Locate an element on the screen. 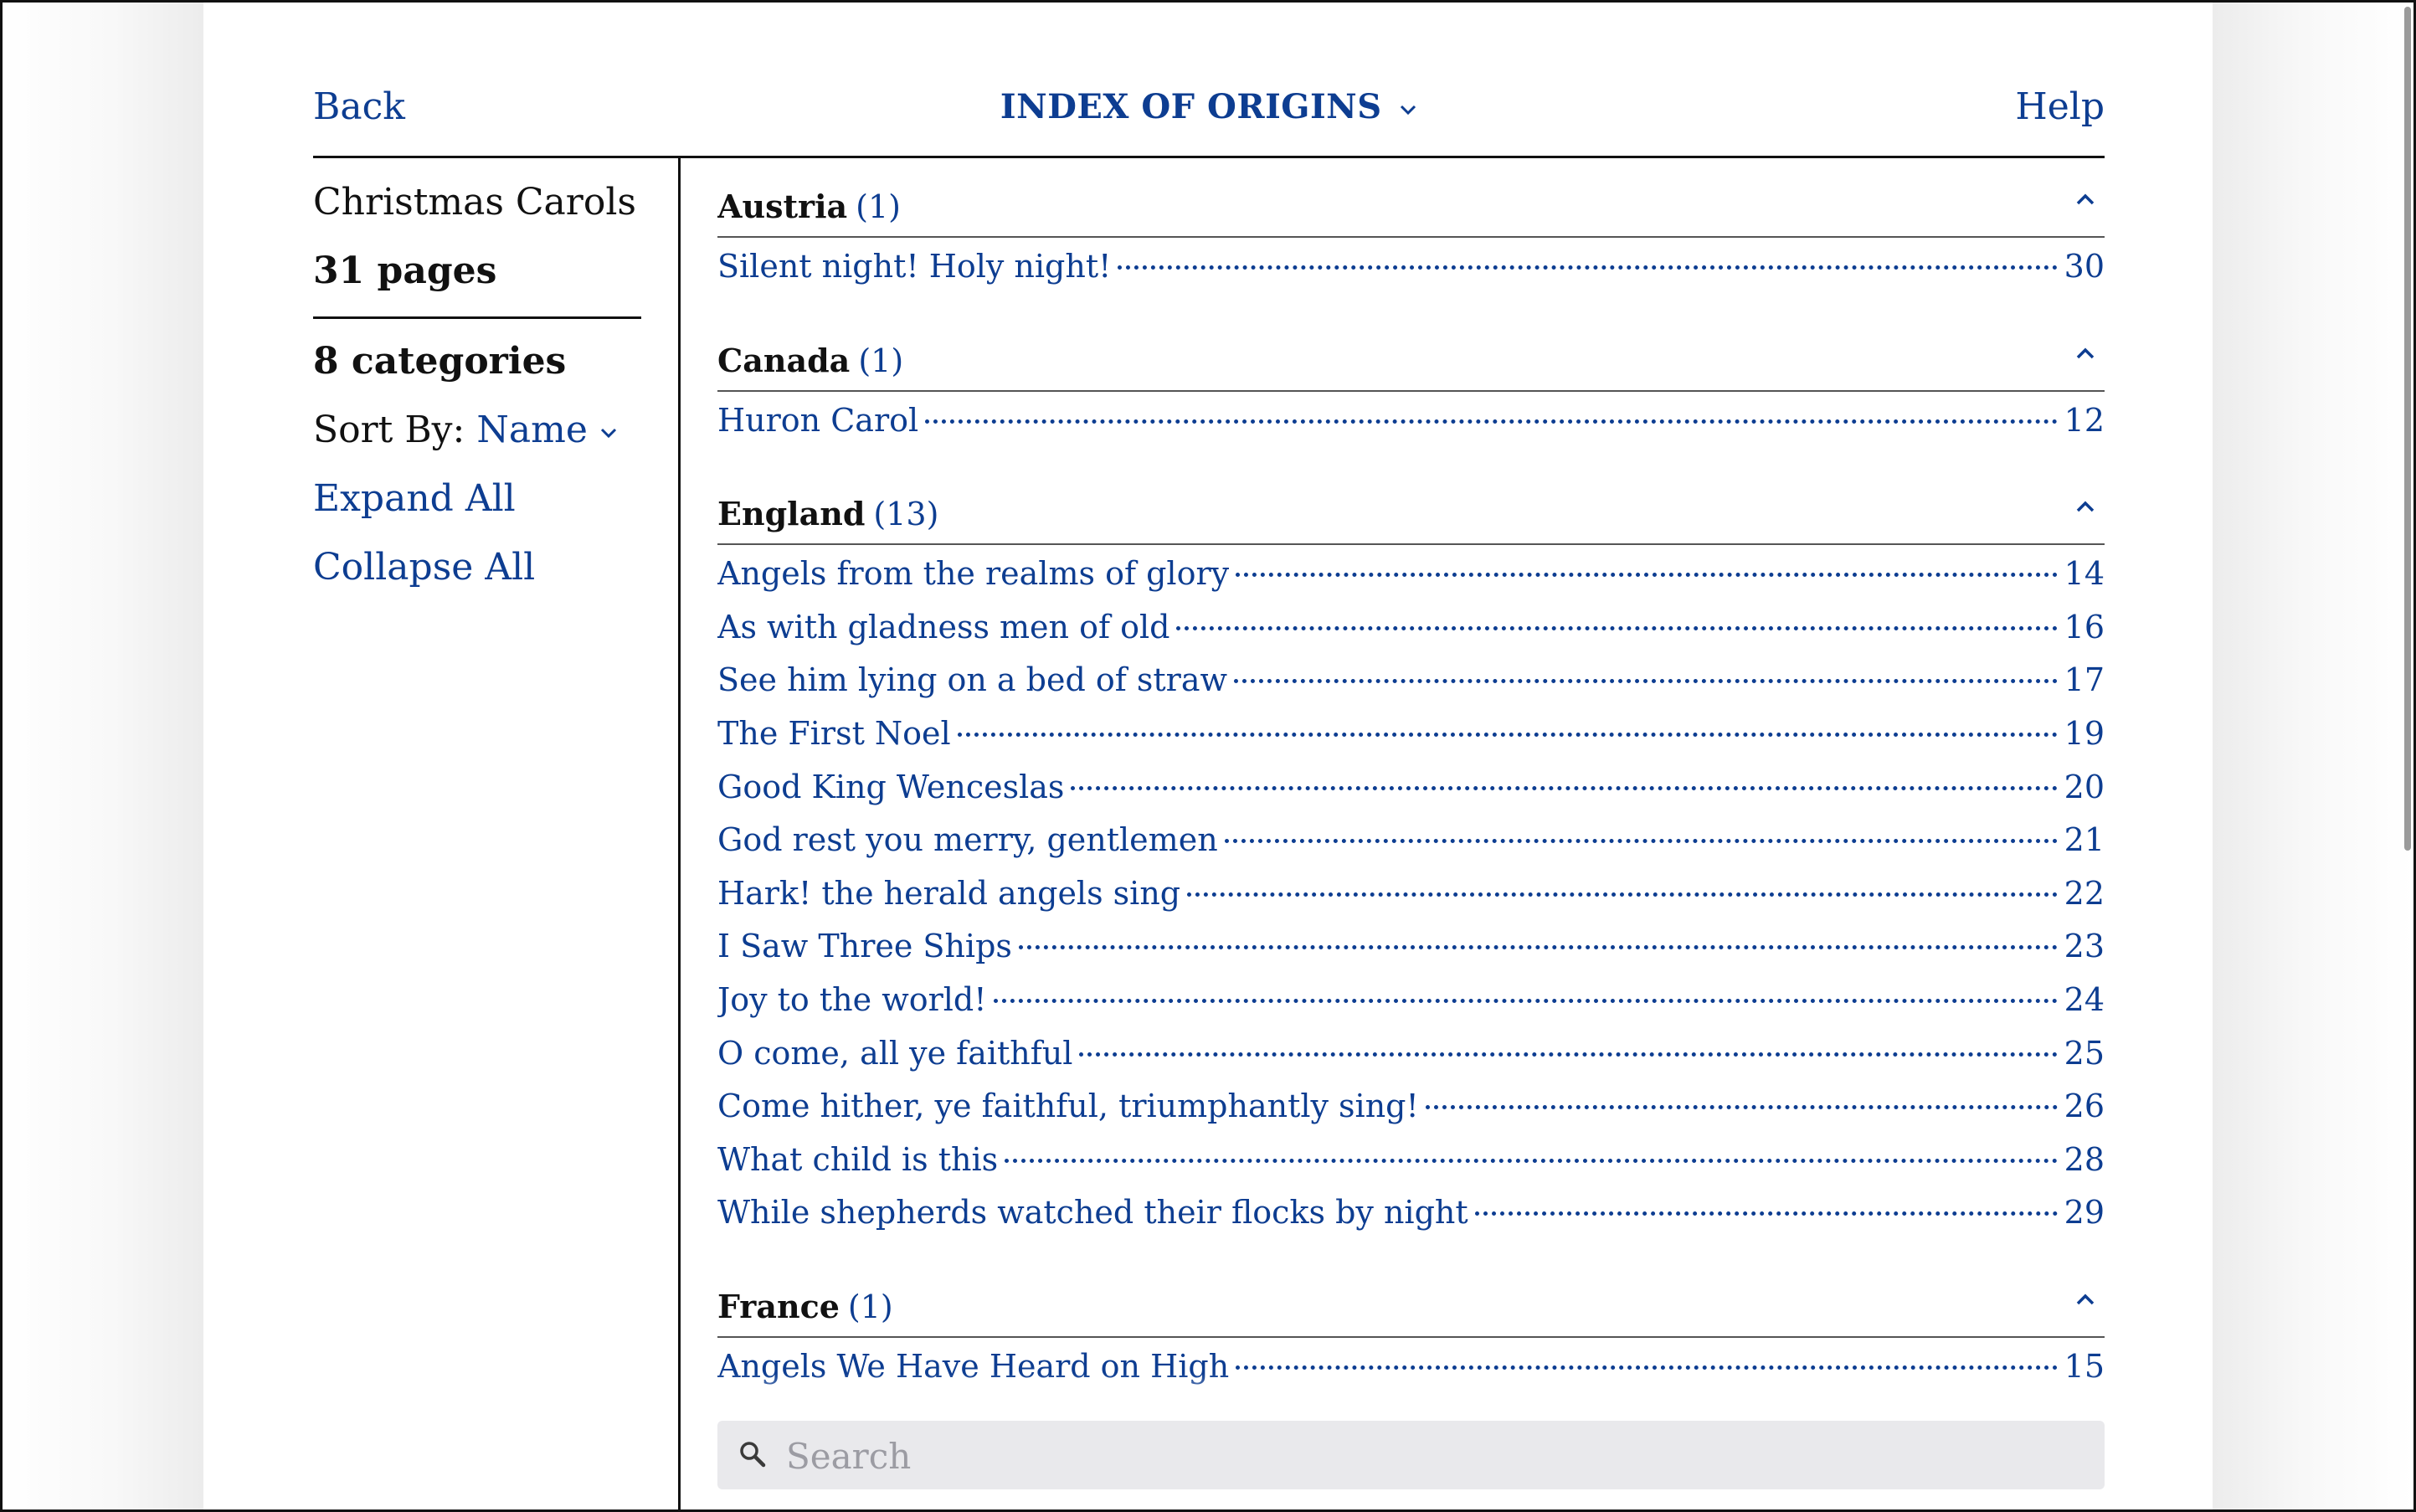 This screenshot has height=1512, width=2416. list-fade is located at coordinates (1411, 1397).